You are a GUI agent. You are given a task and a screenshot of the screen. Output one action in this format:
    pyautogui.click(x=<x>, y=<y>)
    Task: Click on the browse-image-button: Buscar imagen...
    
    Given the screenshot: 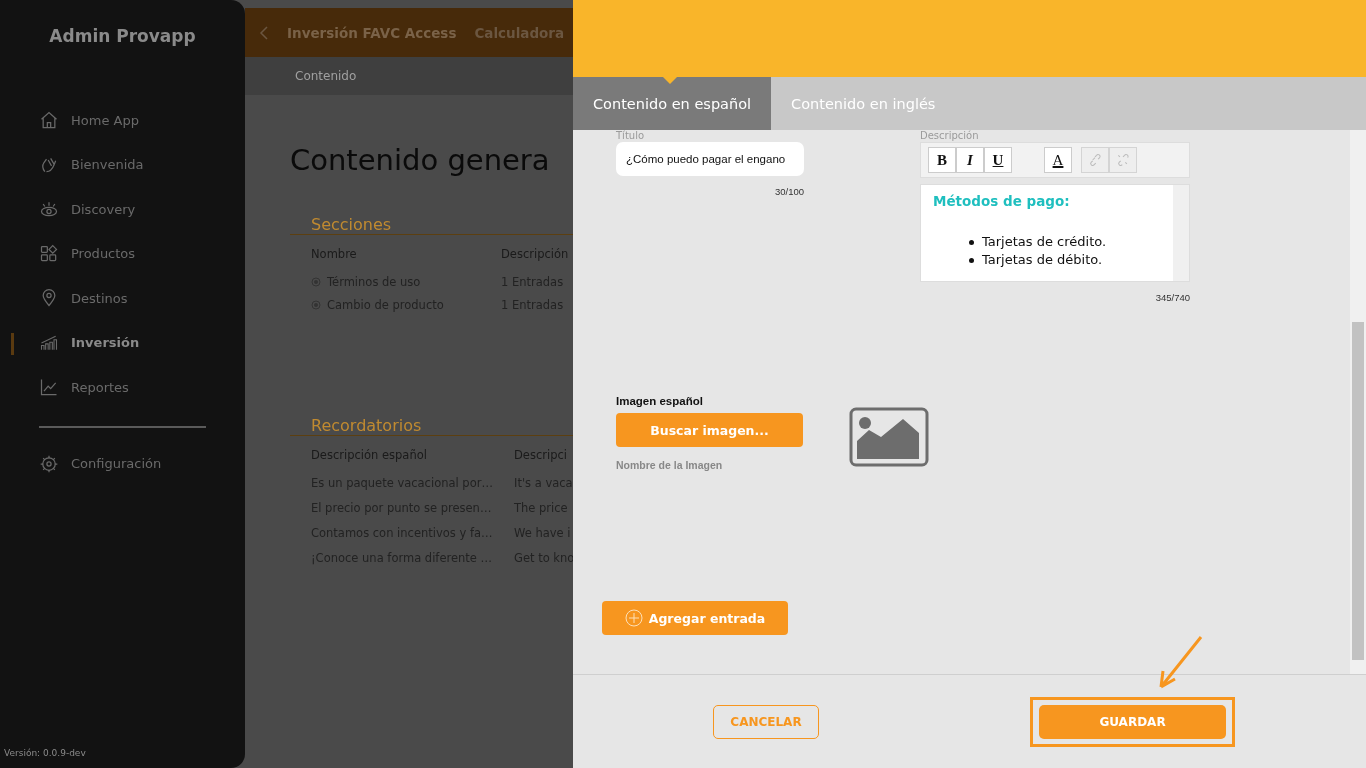 What is the action you would take?
    pyautogui.click(x=709, y=430)
    